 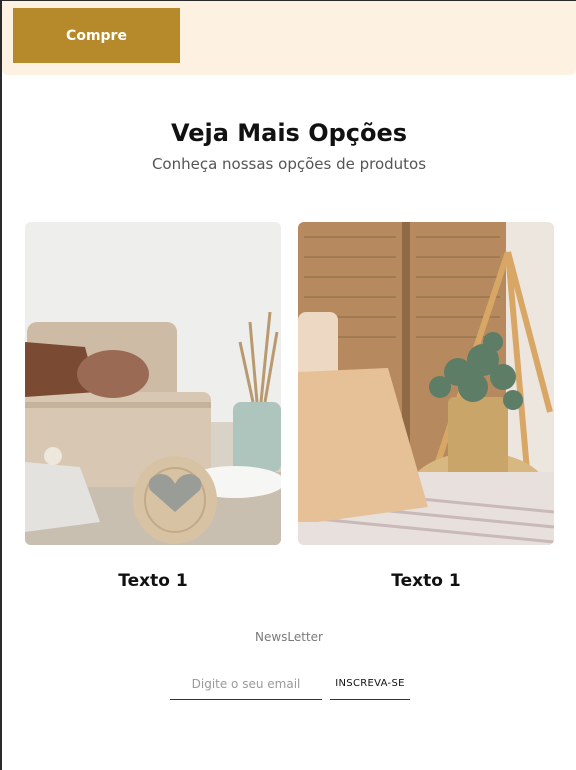 I want to click on section-title: Veja Mais Opções, so click(x=289, y=133).